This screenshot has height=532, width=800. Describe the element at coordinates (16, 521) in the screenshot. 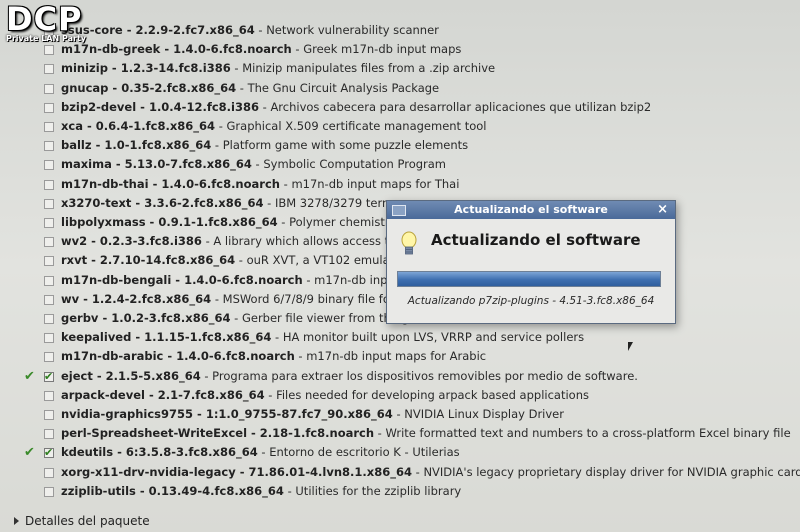

I see `expander-arrow-icon` at that location.